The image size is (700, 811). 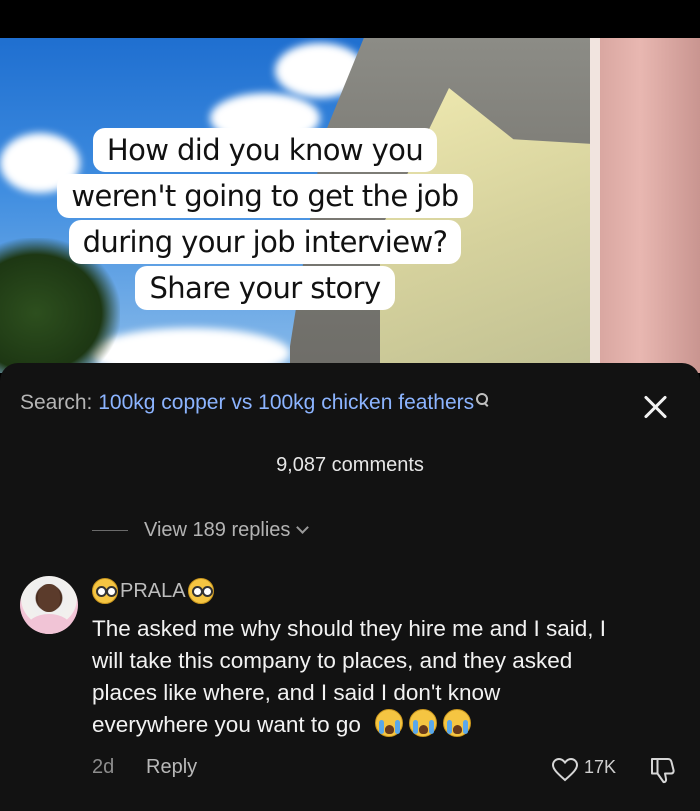 What do you see at coordinates (600, 767) in the screenshot?
I see `like-count: 17K` at bounding box center [600, 767].